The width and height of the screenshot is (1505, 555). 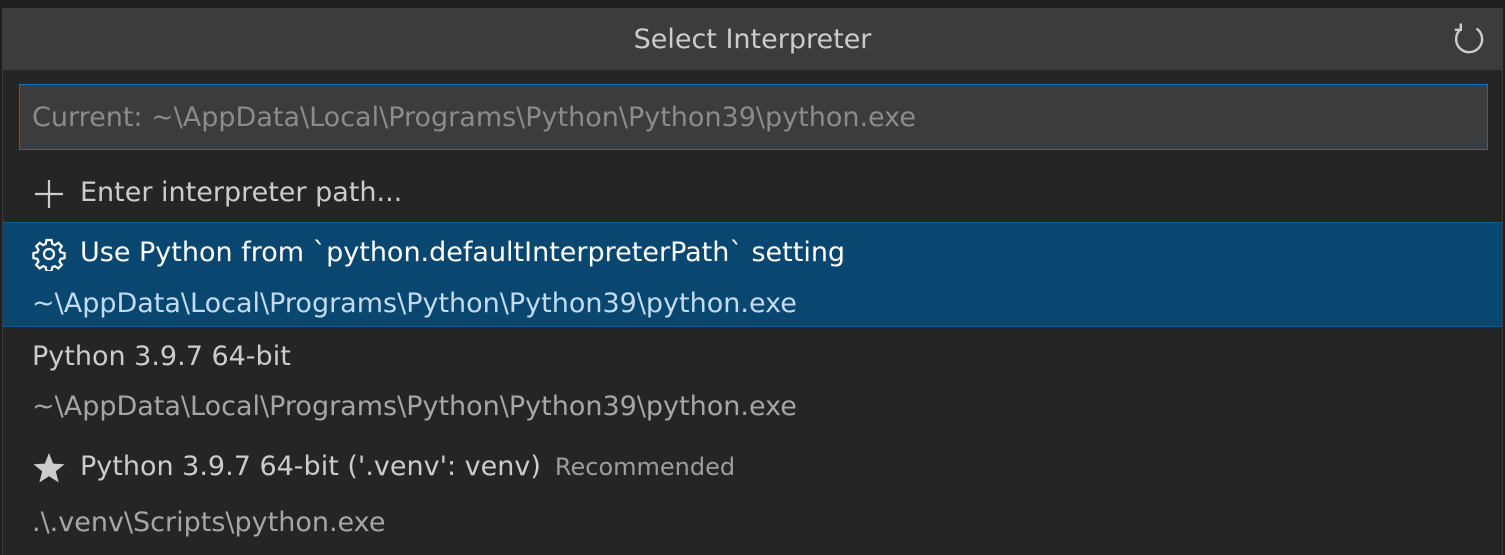 What do you see at coordinates (49, 194) in the screenshot?
I see `plus-icon` at bounding box center [49, 194].